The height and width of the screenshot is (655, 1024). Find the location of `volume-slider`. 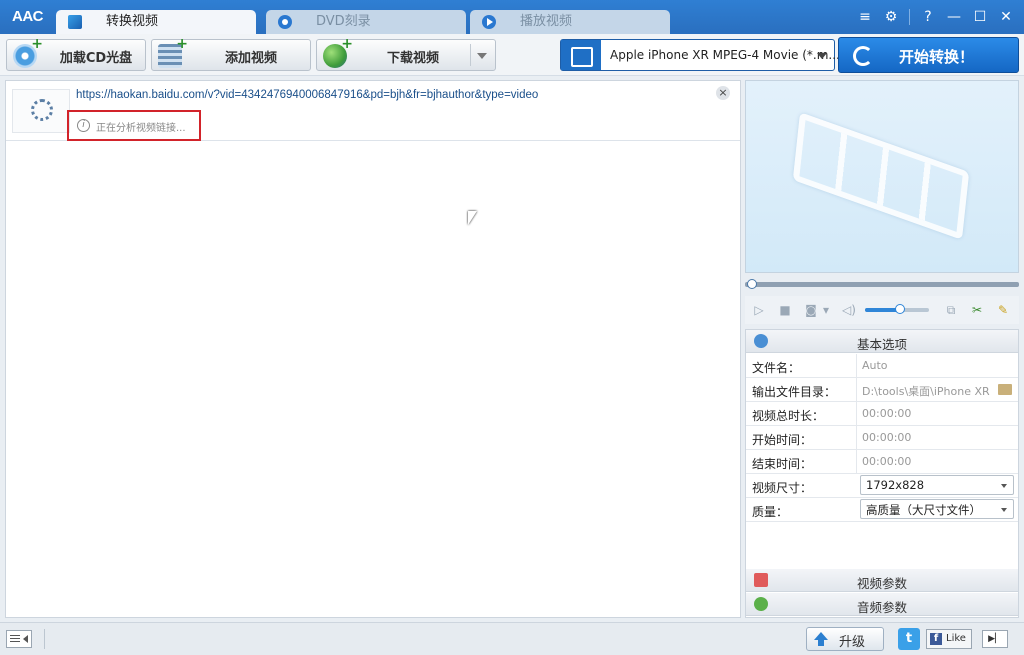

volume-slider is located at coordinates (897, 309).